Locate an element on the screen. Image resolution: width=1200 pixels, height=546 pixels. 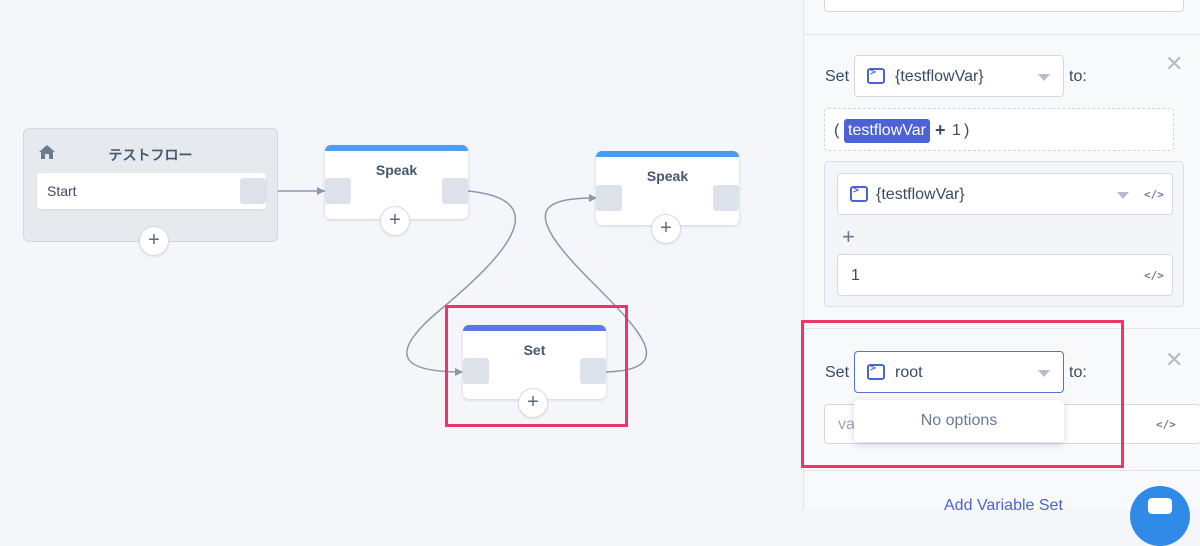
speak-node-2-output-port is located at coordinates (726, 198).